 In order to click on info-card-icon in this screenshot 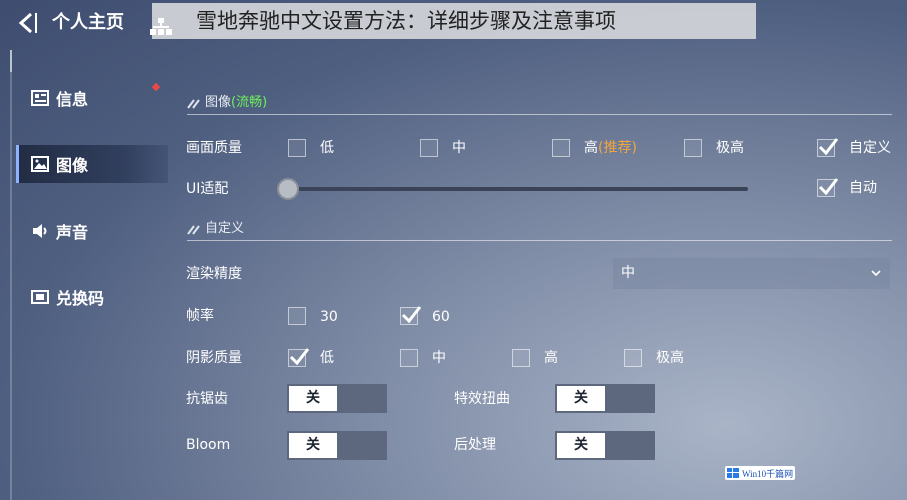, I will do `click(40, 98)`.